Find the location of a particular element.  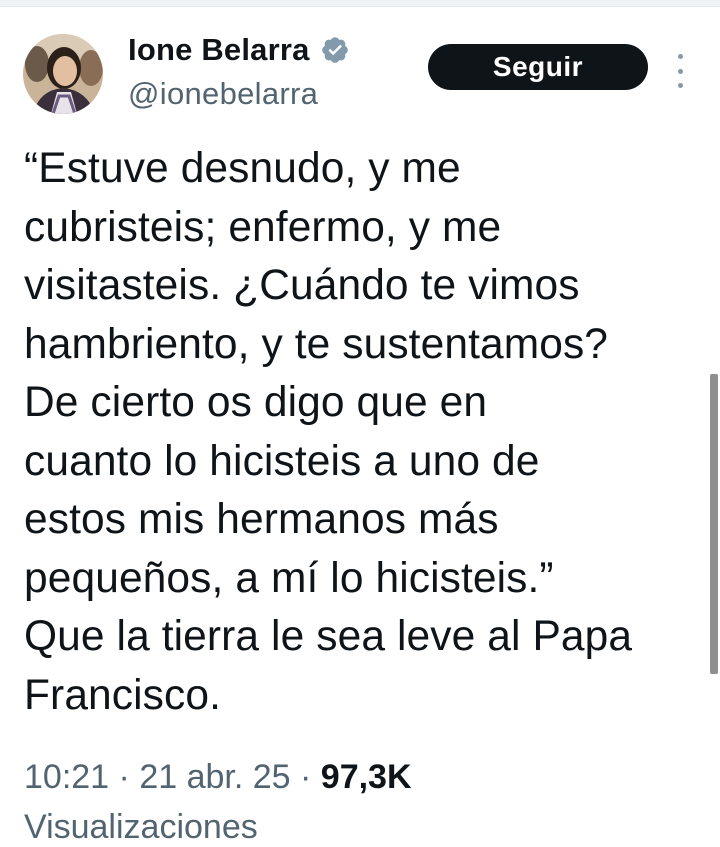

user-handle: @ionebelarra is located at coordinates (239, 94).